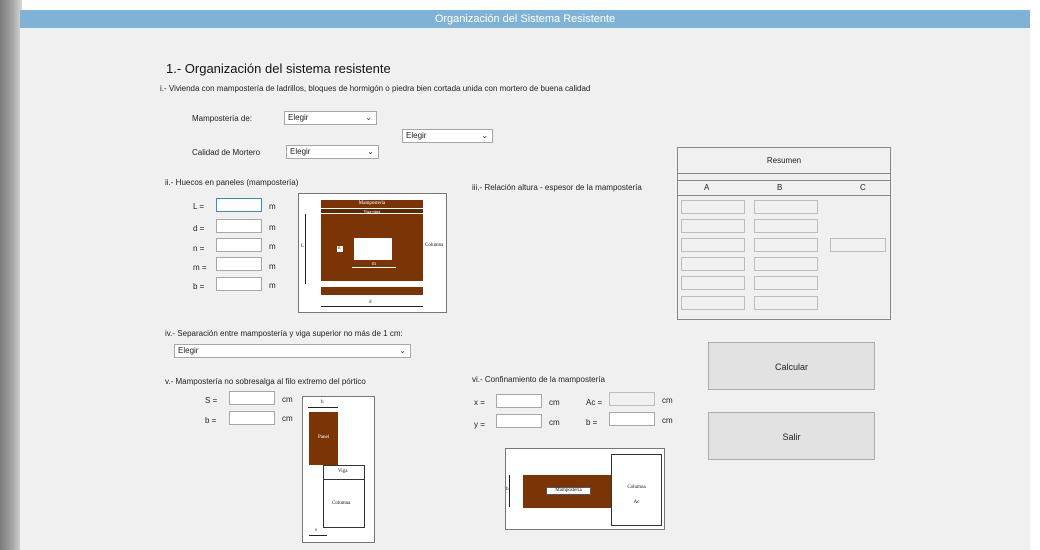  Describe the element at coordinates (707, 187) in the screenshot. I see `resumen-col-a: A` at that location.